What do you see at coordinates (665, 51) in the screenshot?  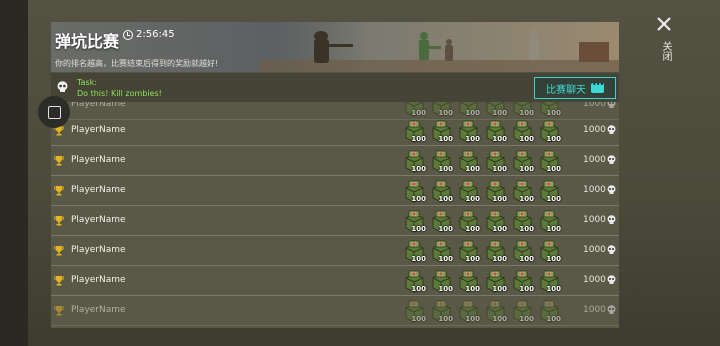 I see `close-label: 关闭` at bounding box center [665, 51].